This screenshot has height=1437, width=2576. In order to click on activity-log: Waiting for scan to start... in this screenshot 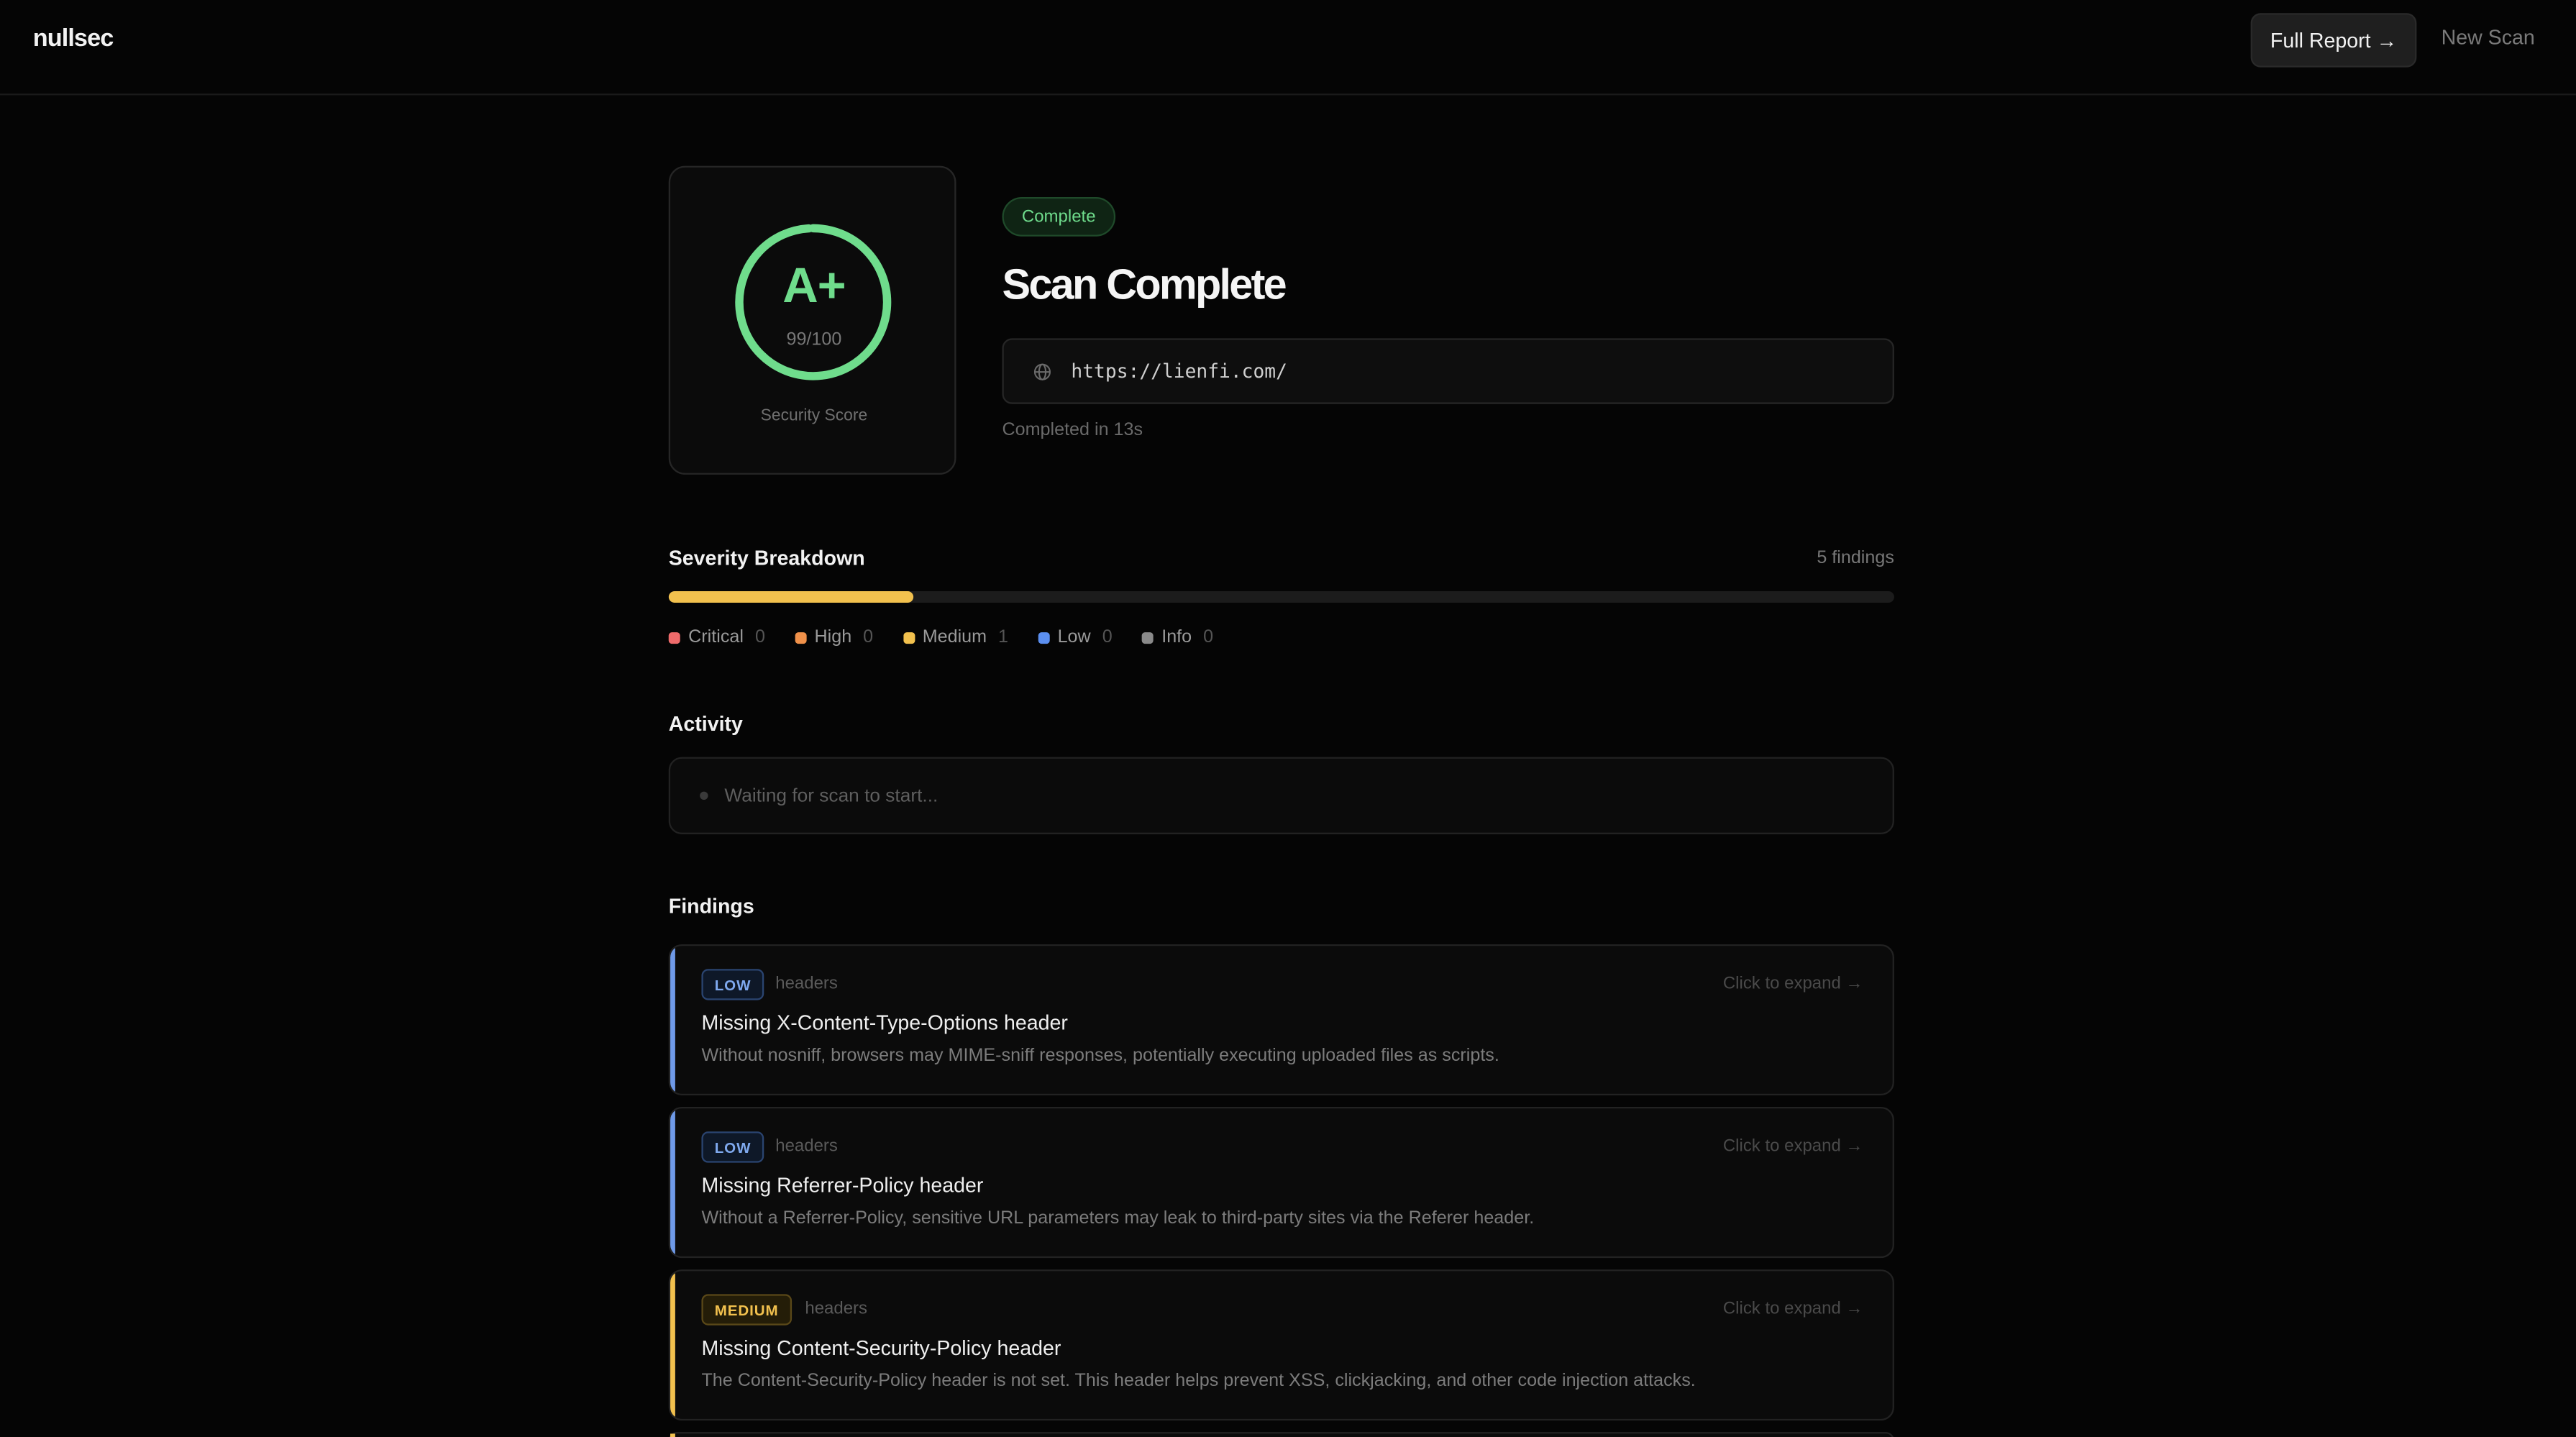, I will do `click(1281, 795)`.